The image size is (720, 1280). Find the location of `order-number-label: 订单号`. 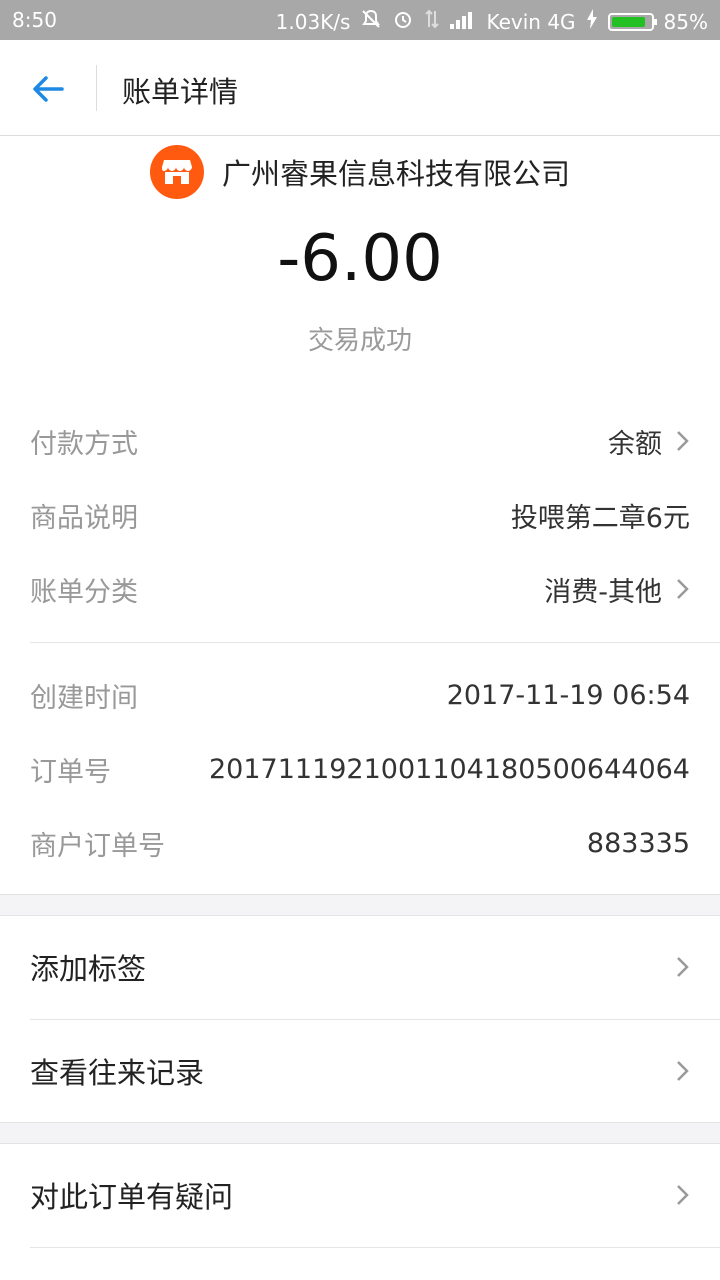

order-number-label: 订单号 is located at coordinates (70, 772).